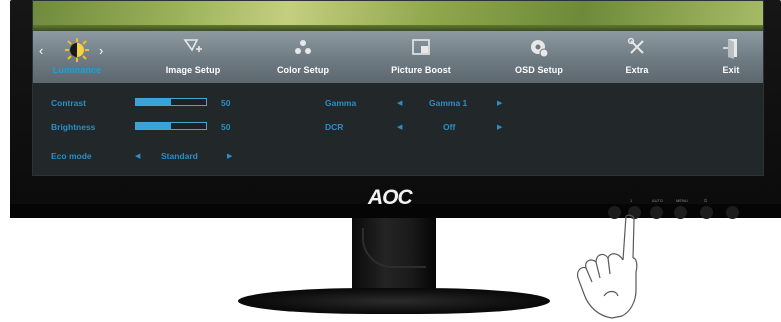 The height and width of the screenshot is (322, 781). I want to click on tab-exit: Exit, so click(731, 57).